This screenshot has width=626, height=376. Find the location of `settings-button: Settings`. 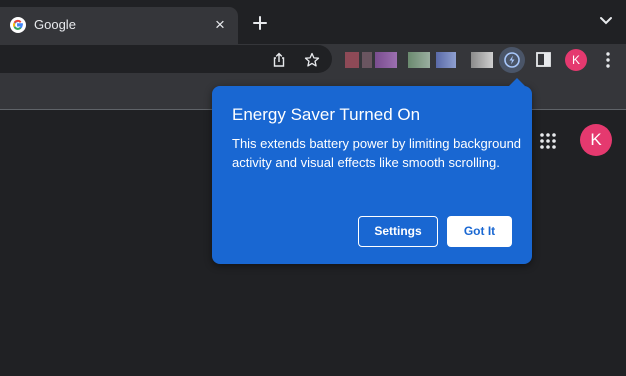

settings-button: Settings is located at coordinates (398, 231).